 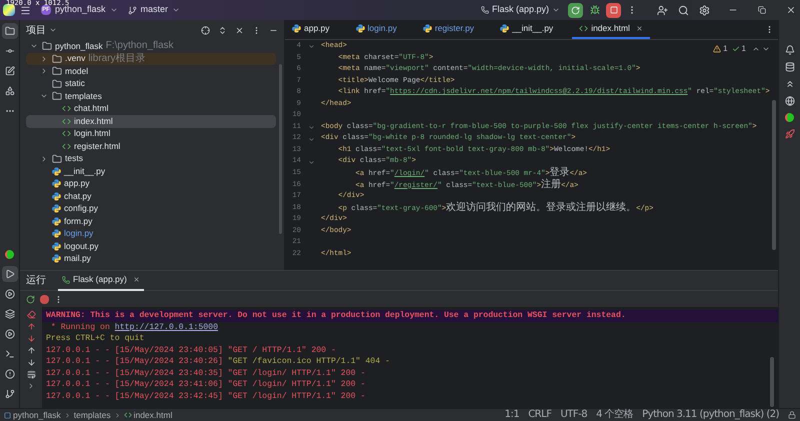 I want to click on tree-item: model, so click(x=151, y=71).